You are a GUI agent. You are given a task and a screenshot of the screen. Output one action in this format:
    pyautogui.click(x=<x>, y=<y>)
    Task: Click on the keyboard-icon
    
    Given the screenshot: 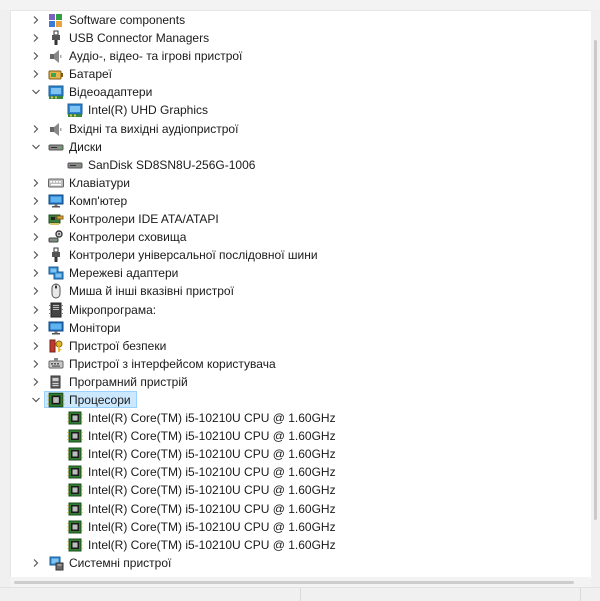 What is the action you would take?
    pyautogui.click(x=56, y=183)
    